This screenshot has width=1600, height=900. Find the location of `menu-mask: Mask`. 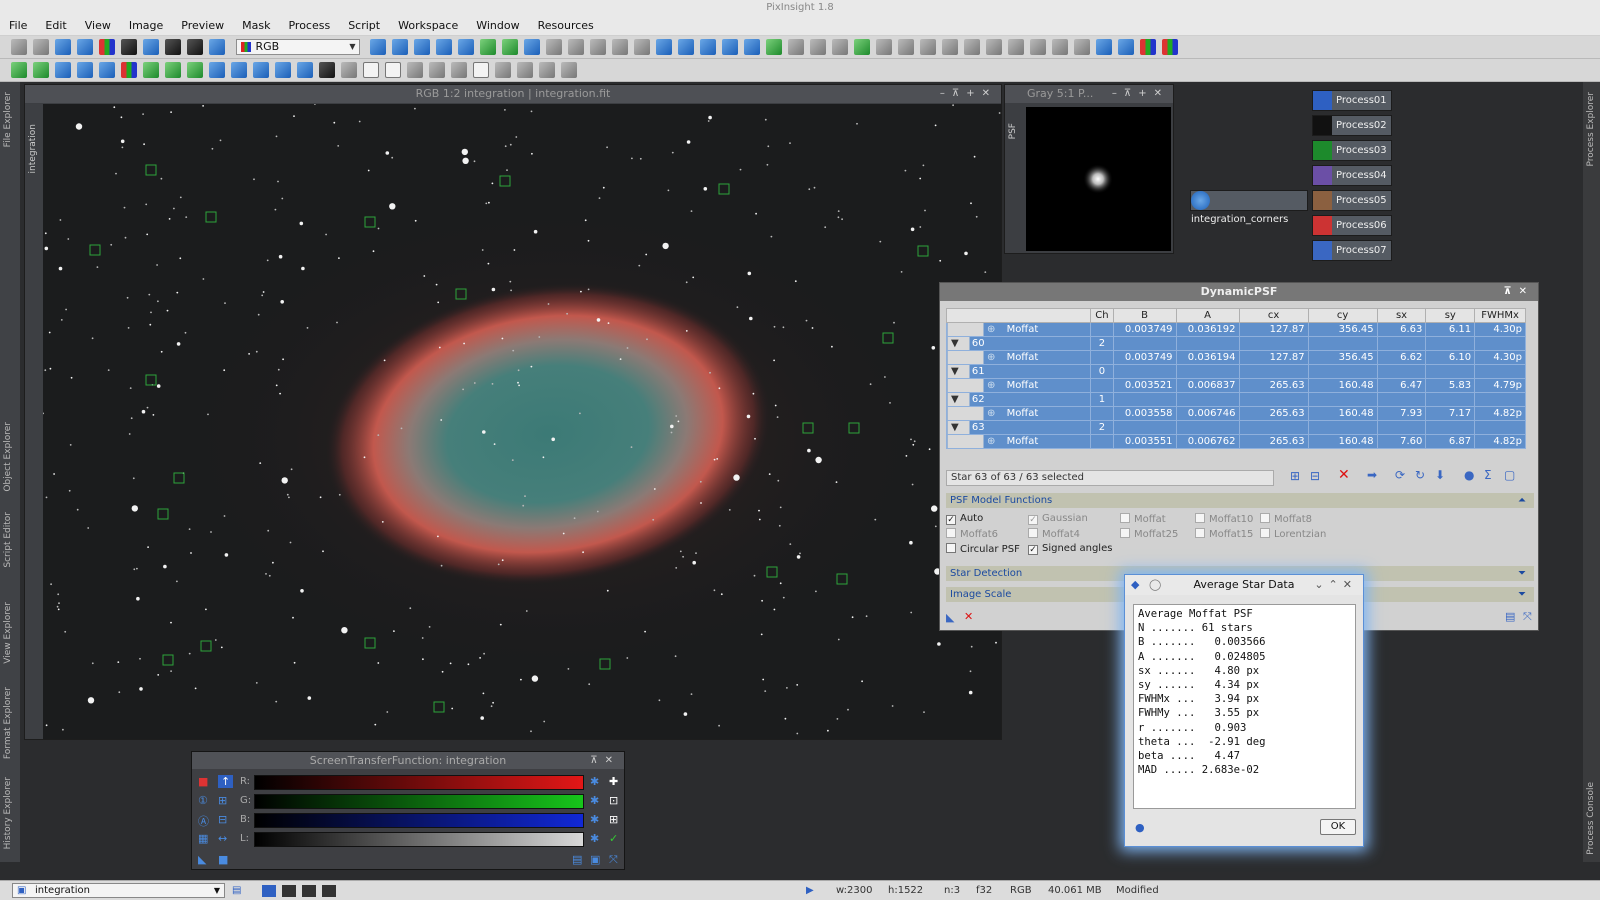

menu-mask: Mask is located at coordinates (256, 26).